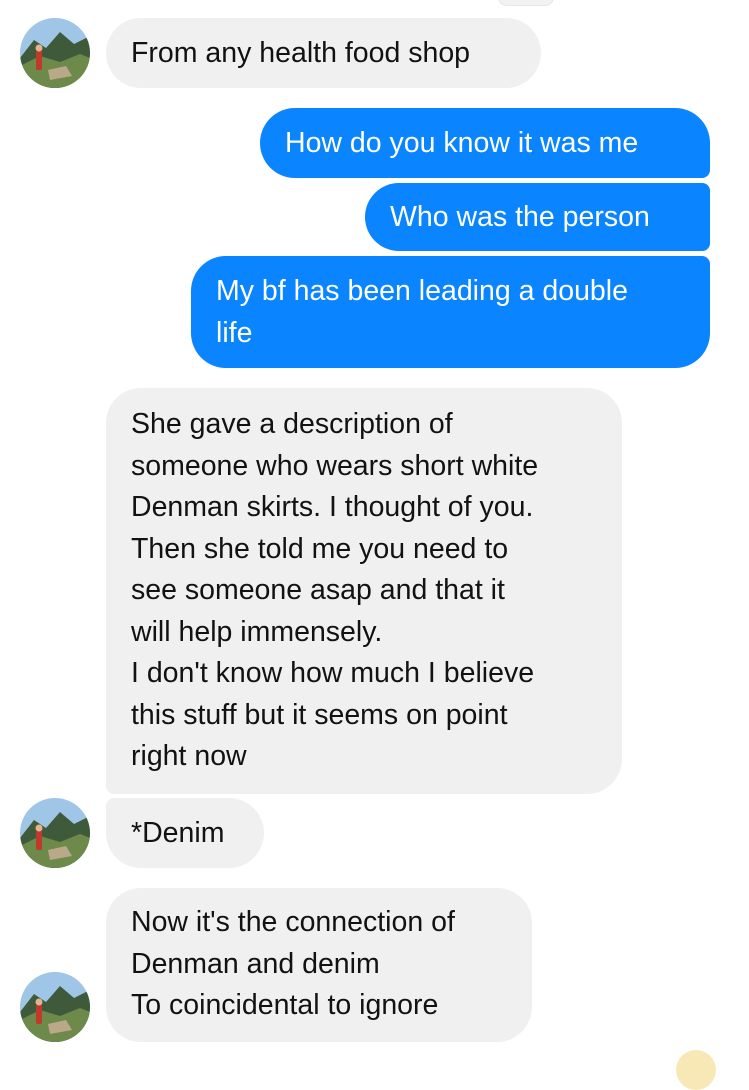  Describe the element at coordinates (185, 833) in the screenshot. I see `incoming-message: *Denim` at that location.